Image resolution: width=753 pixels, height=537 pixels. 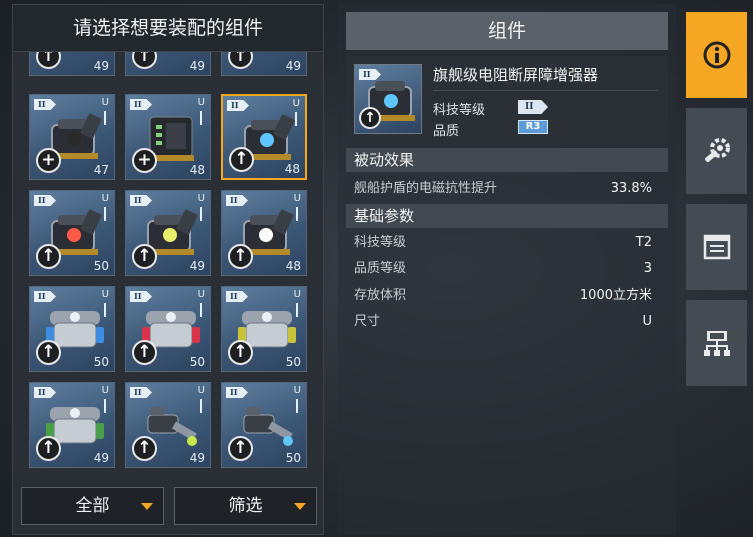 I want to click on quality-badge: R3, so click(x=533, y=127).